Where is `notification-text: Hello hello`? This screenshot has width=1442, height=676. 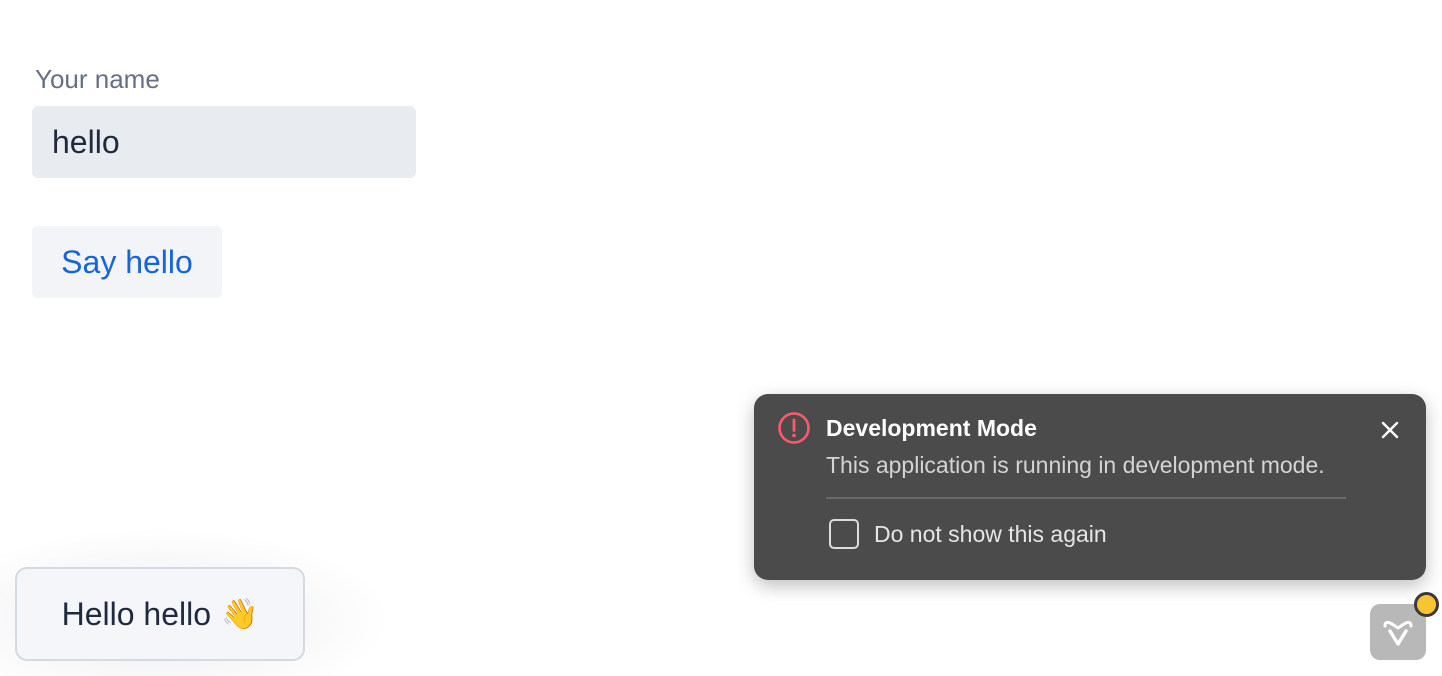
notification-text: Hello hello is located at coordinates (136, 613).